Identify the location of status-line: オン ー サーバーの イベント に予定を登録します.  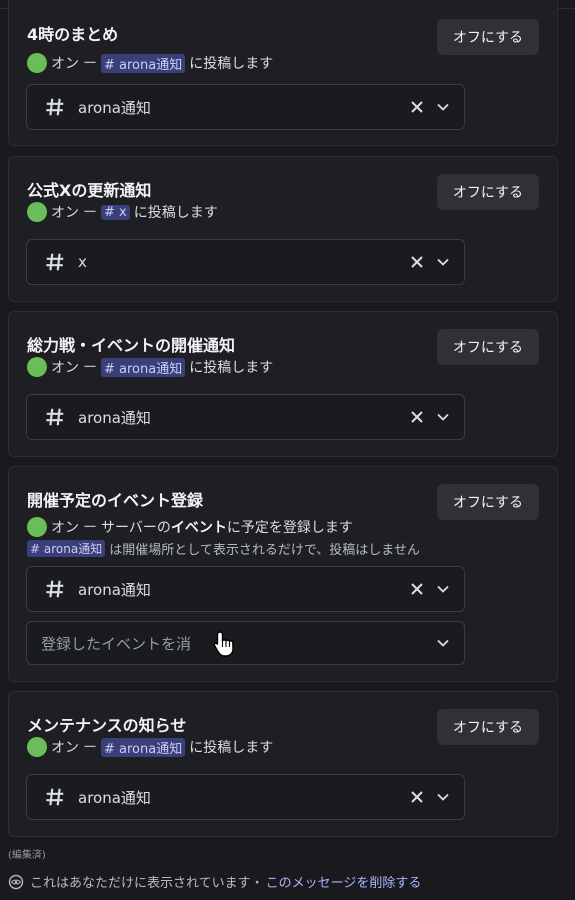
(190, 527).